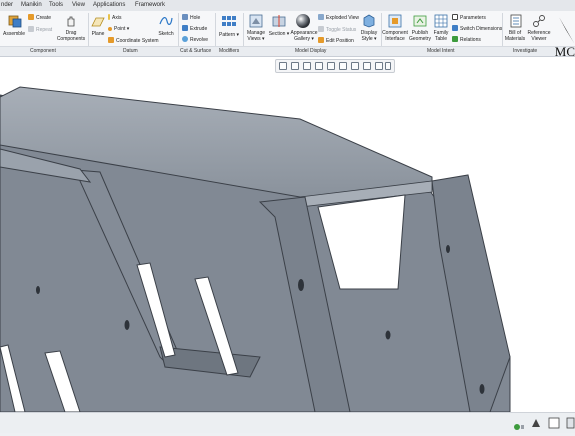  I want to click on edit-position-icon, so click(321, 40).